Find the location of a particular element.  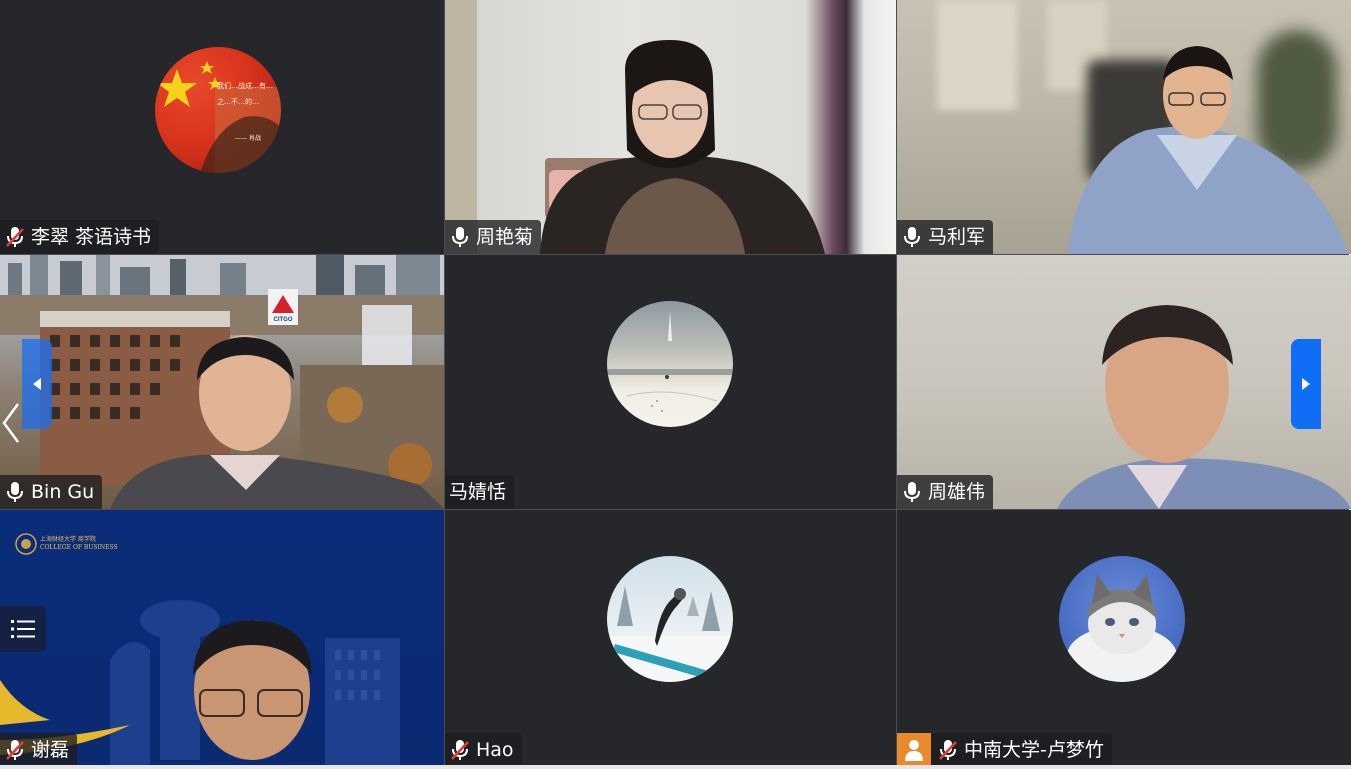

nametag: 李翠 茶语诗书 is located at coordinates (80, 237).